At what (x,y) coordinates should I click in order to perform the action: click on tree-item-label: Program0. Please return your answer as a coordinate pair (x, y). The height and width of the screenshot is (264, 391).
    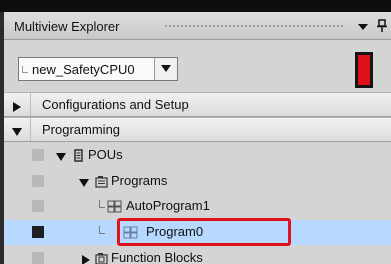
    Looking at the image, I should click on (175, 231).